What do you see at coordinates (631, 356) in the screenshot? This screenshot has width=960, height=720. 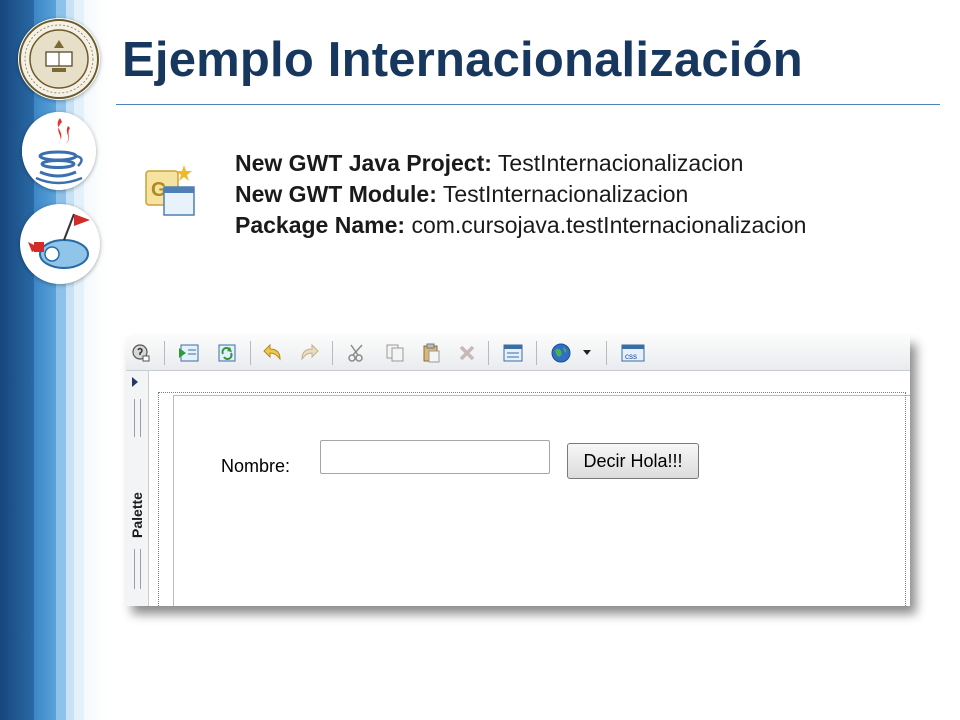 I see `svg-text: css` at bounding box center [631, 356].